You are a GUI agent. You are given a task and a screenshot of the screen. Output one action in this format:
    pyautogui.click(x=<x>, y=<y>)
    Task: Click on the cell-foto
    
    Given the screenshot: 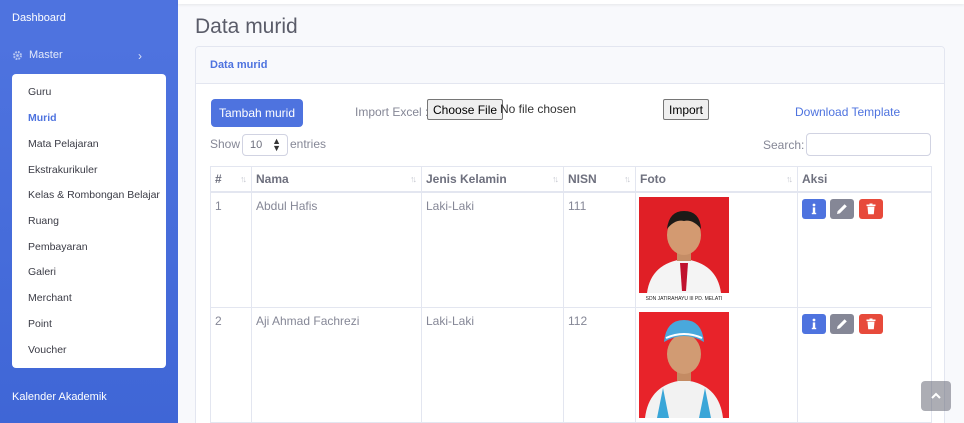 What is the action you would take?
    pyautogui.click(x=716, y=365)
    